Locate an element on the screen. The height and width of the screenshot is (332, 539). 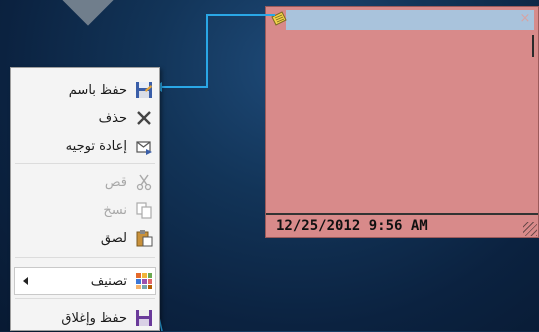
note-footer: 12/25/2012 9:56 AM is located at coordinates (402, 225).